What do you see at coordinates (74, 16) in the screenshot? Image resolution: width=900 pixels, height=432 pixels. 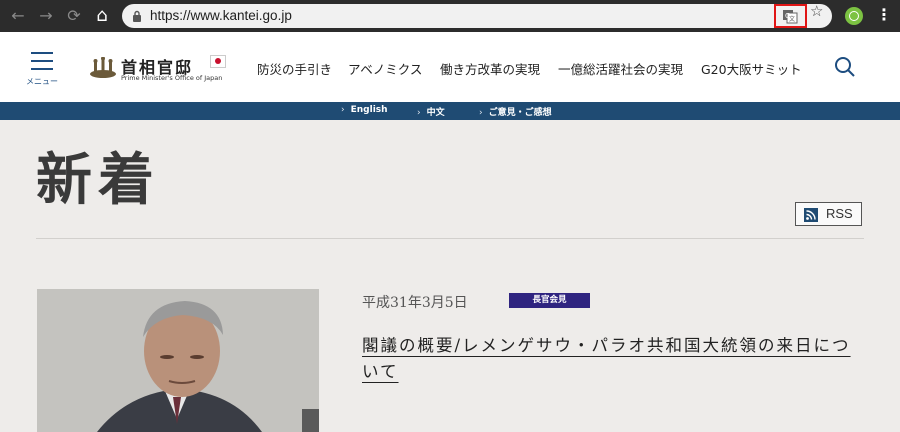 I see `reload-button-icon: ⟳` at bounding box center [74, 16].